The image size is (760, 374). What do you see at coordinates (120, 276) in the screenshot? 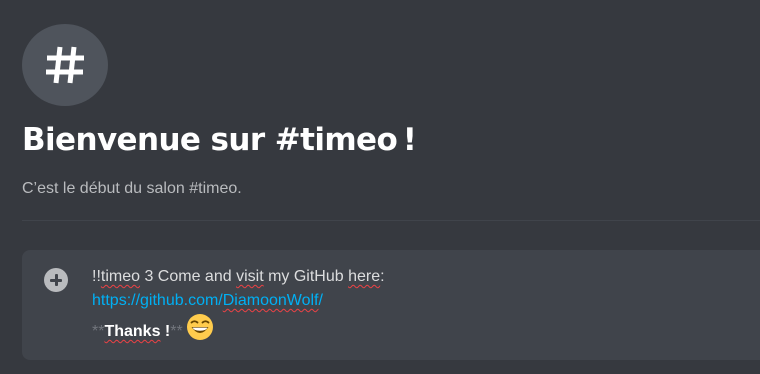
I see `misspelled-word: timeo` at bounding box center [120, 276].